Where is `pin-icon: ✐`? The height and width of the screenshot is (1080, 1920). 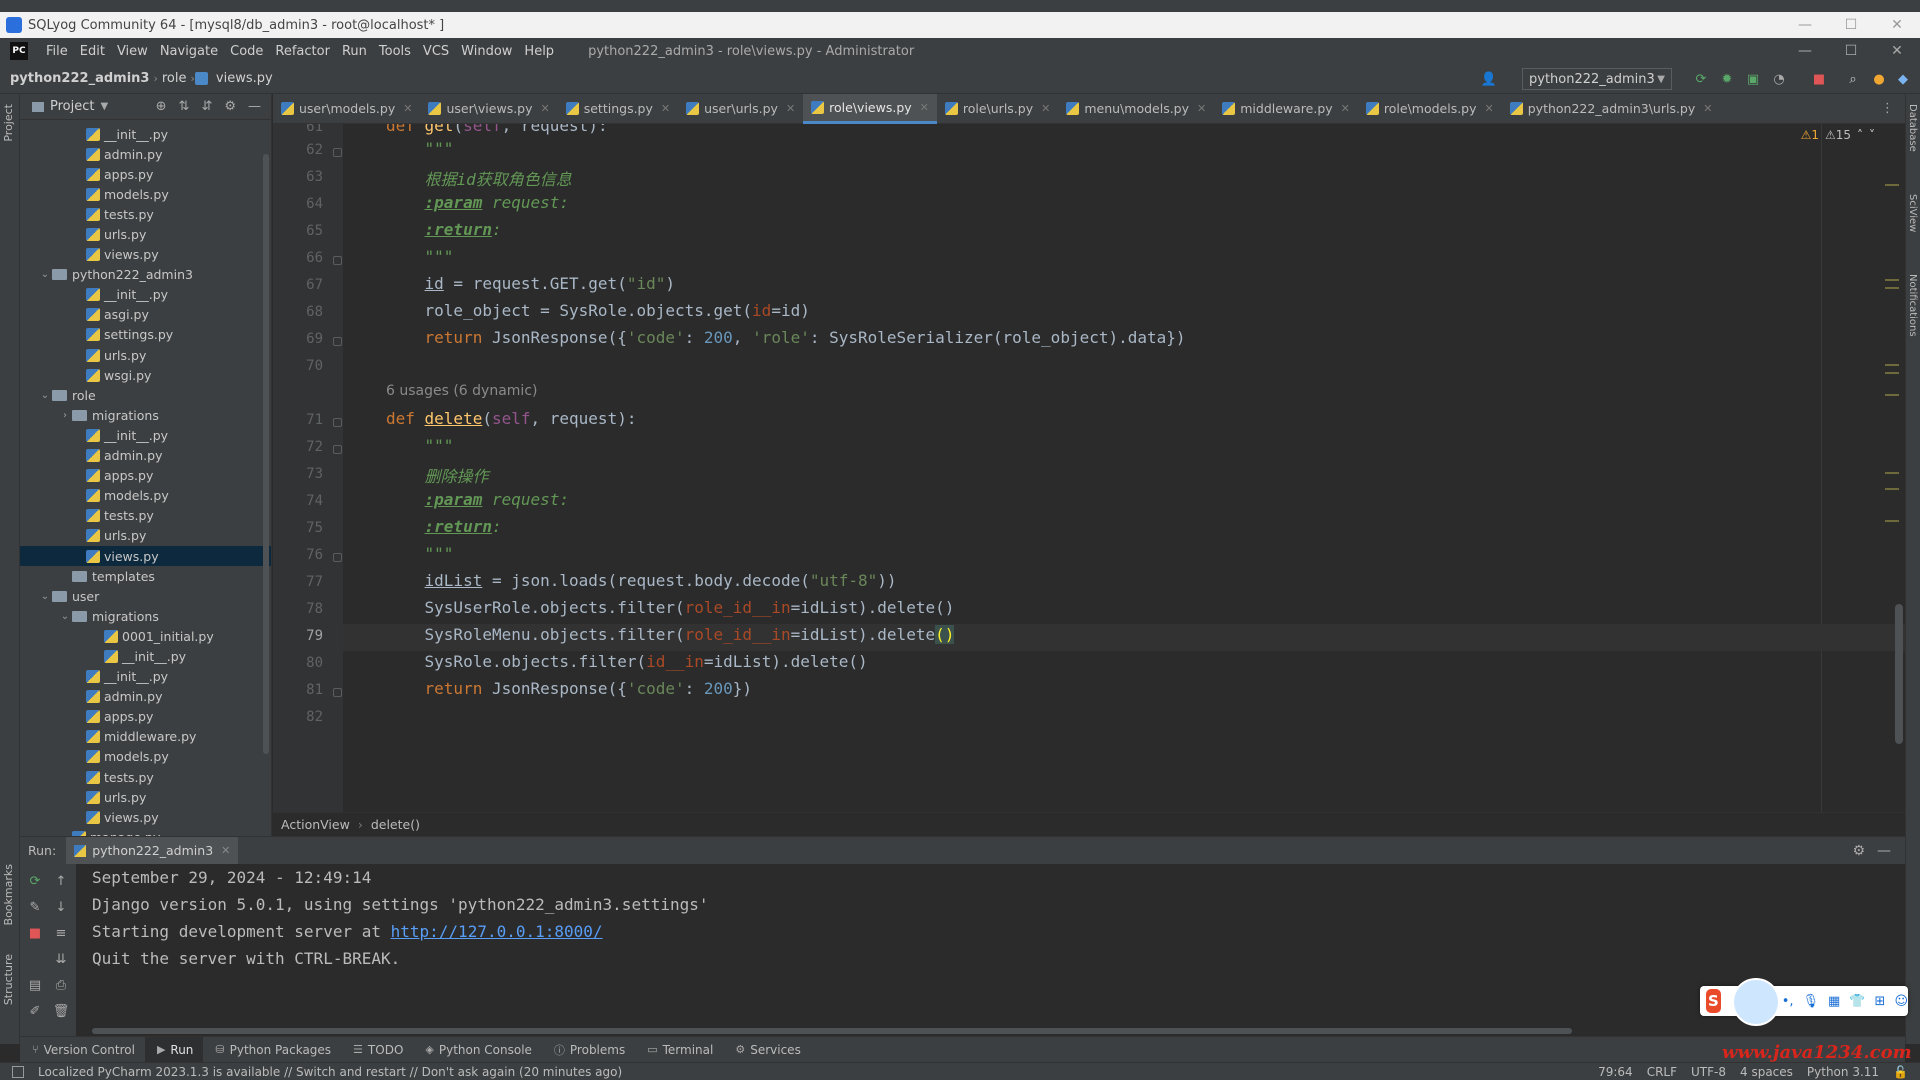 pin-icon: ✐ is located at coordinates (35, 1011).